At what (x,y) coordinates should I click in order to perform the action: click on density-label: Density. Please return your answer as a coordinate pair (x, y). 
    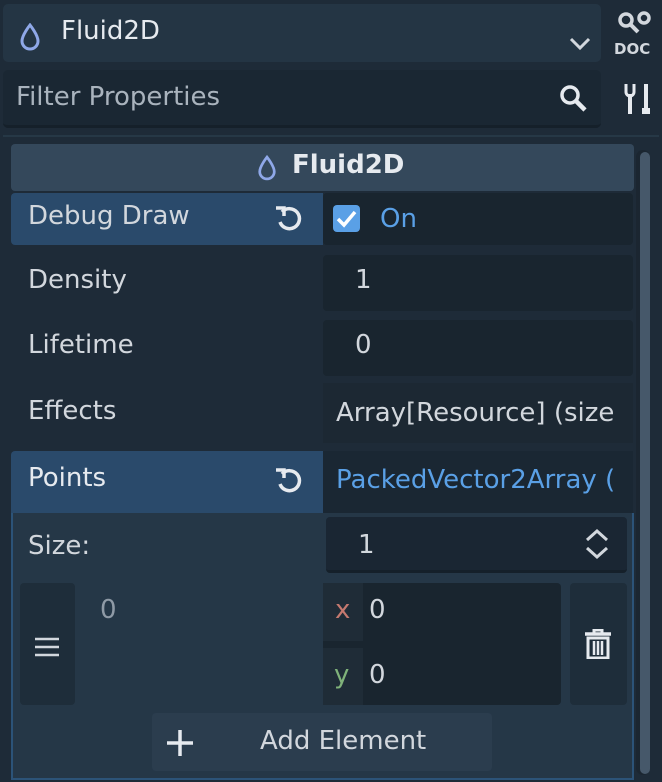
    Looking at the image, I should click on (77, 280).